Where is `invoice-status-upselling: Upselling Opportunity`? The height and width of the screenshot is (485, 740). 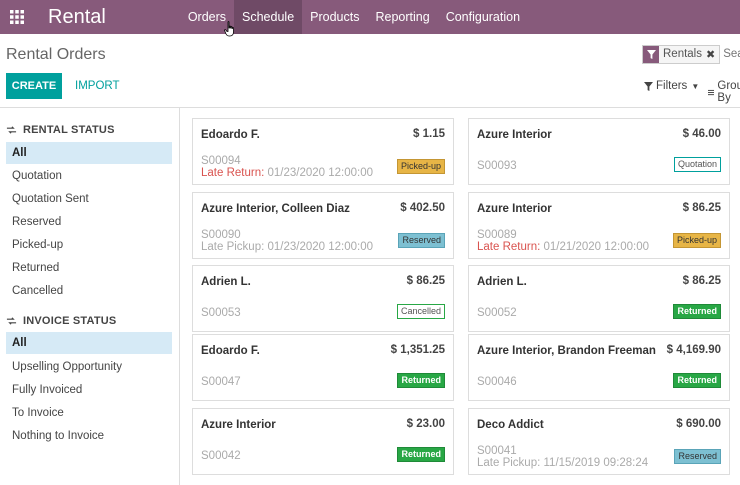
invoice-status-upselling: Upselling Opportunity is located at coordinates (89, 367).